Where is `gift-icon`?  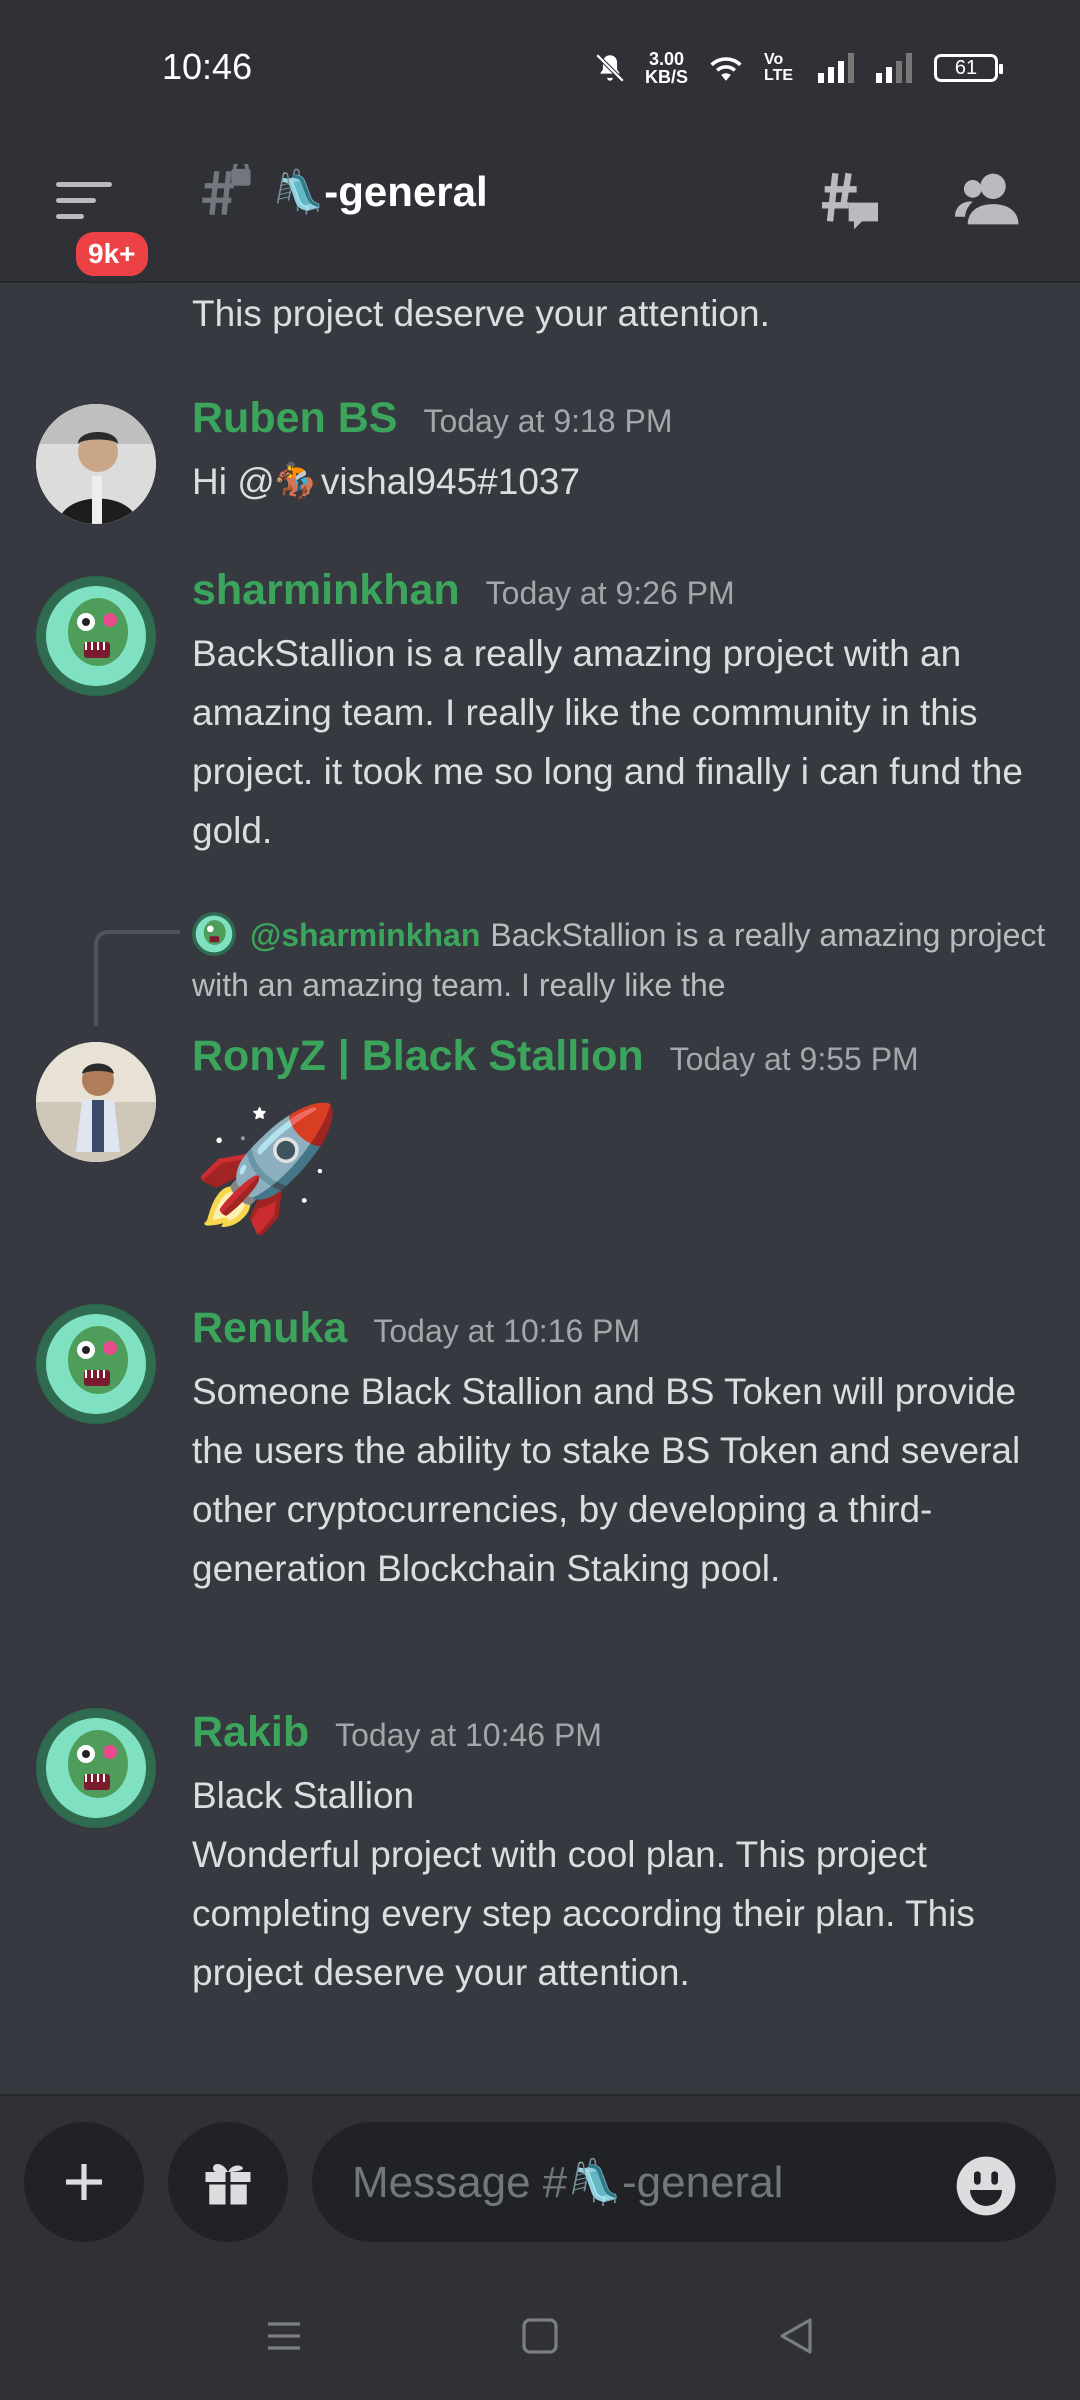 gift-icon is located at coordinates (228, 2184).